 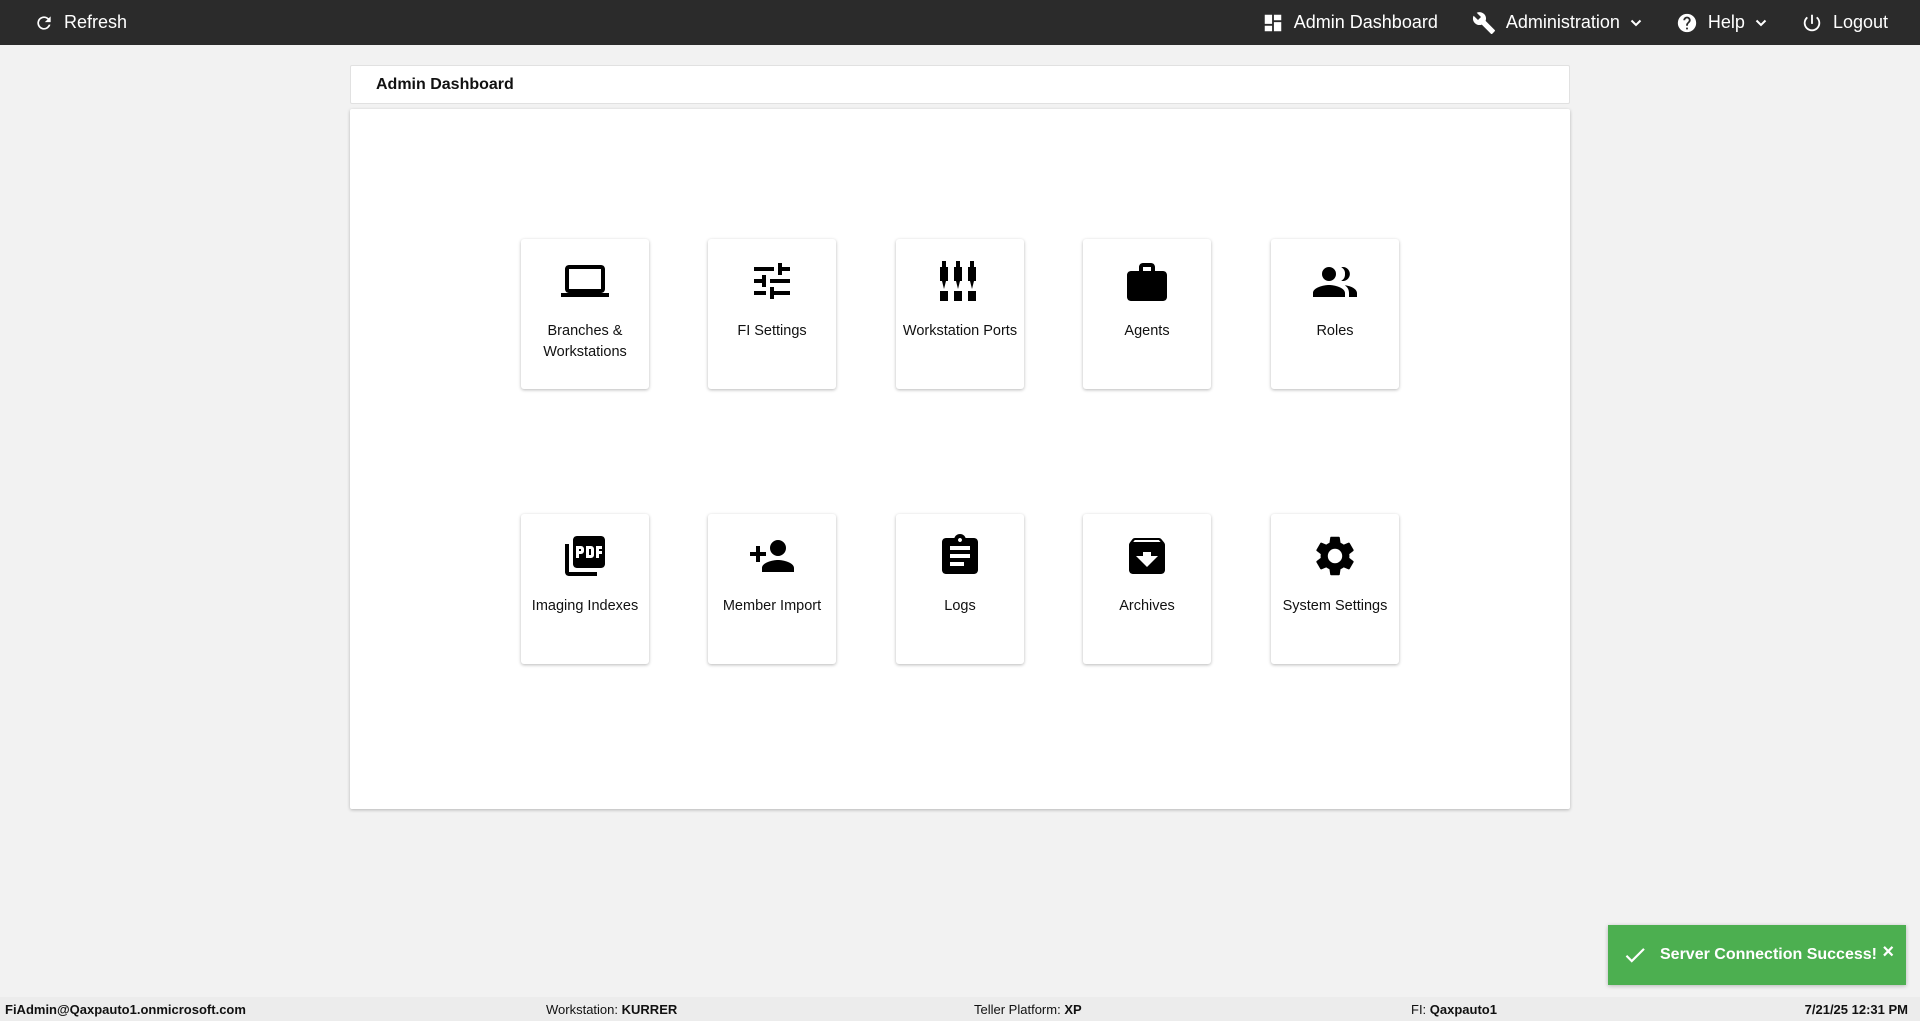 What do you see at coordinates (1635, 955) in the screenshot?
I see `check-icon` at bounding box center [1635, 955].